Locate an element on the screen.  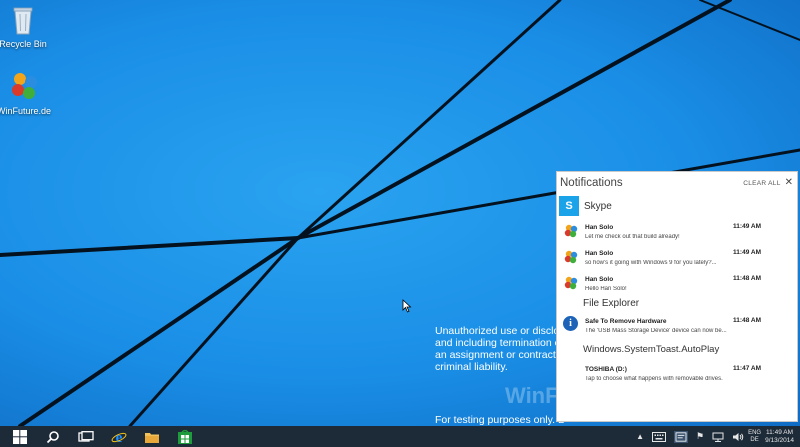
network-icon is located at coordinates (718, 437).